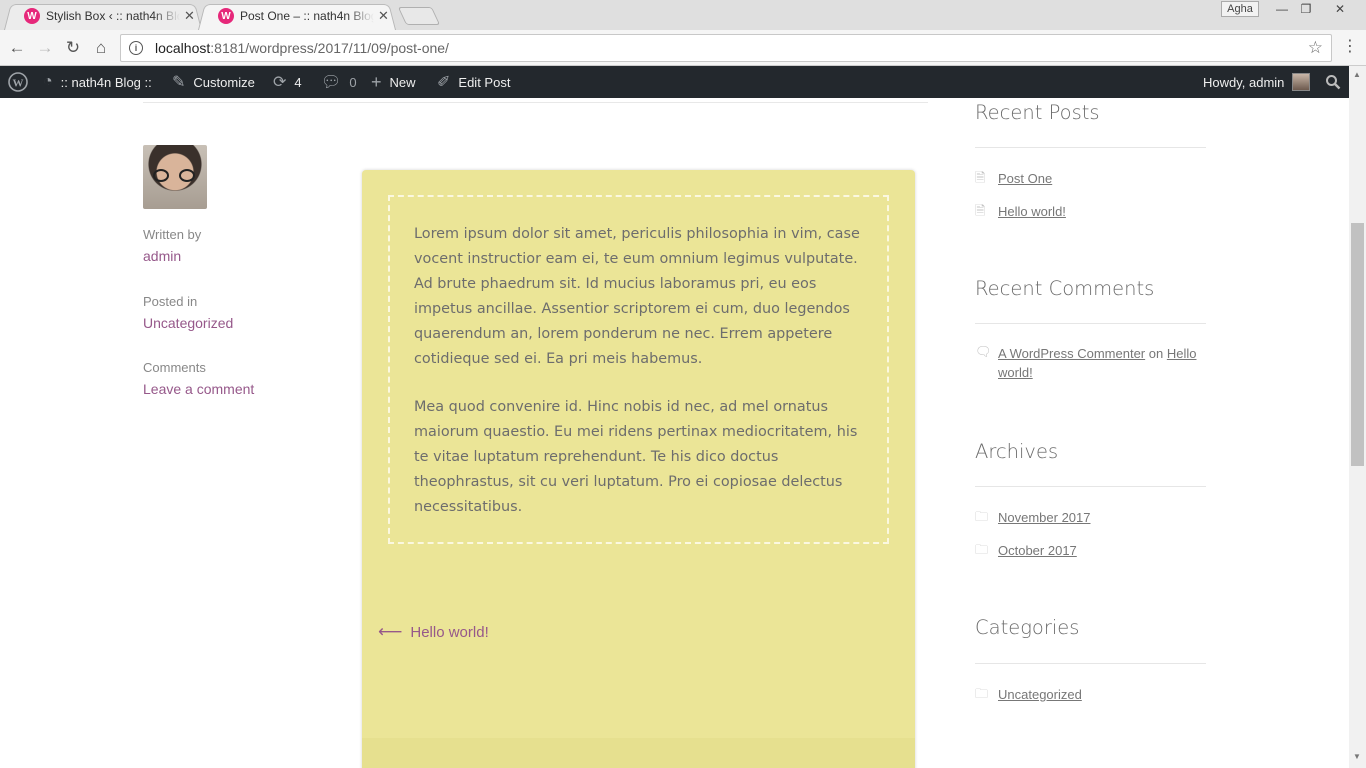  Describe the element at coordinates (1037, 112) in the screenshot. I see `recent-posts-title: Recent Posts` at that location.